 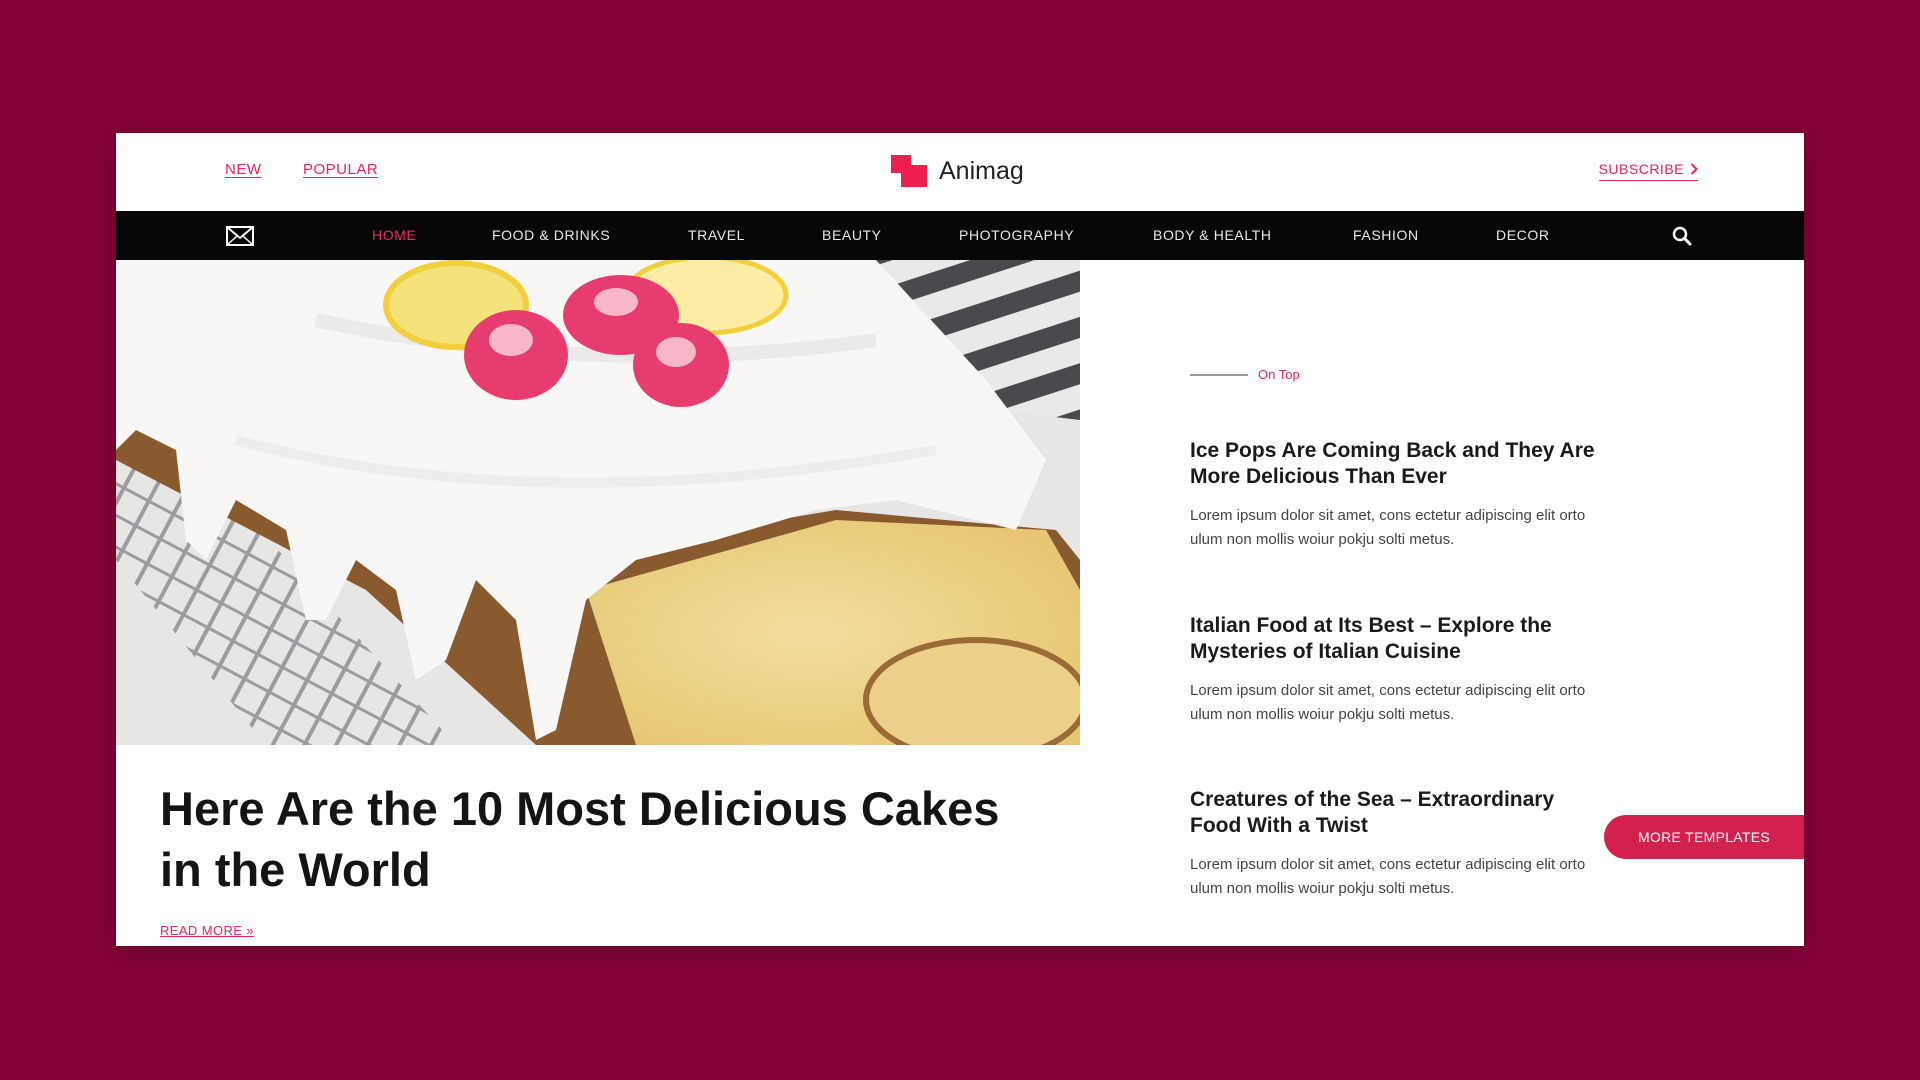 What do you see at coordinates (1694, 169) in the screenshot?
I see `chevron-right-icon` at bounding box center [1694, 169].